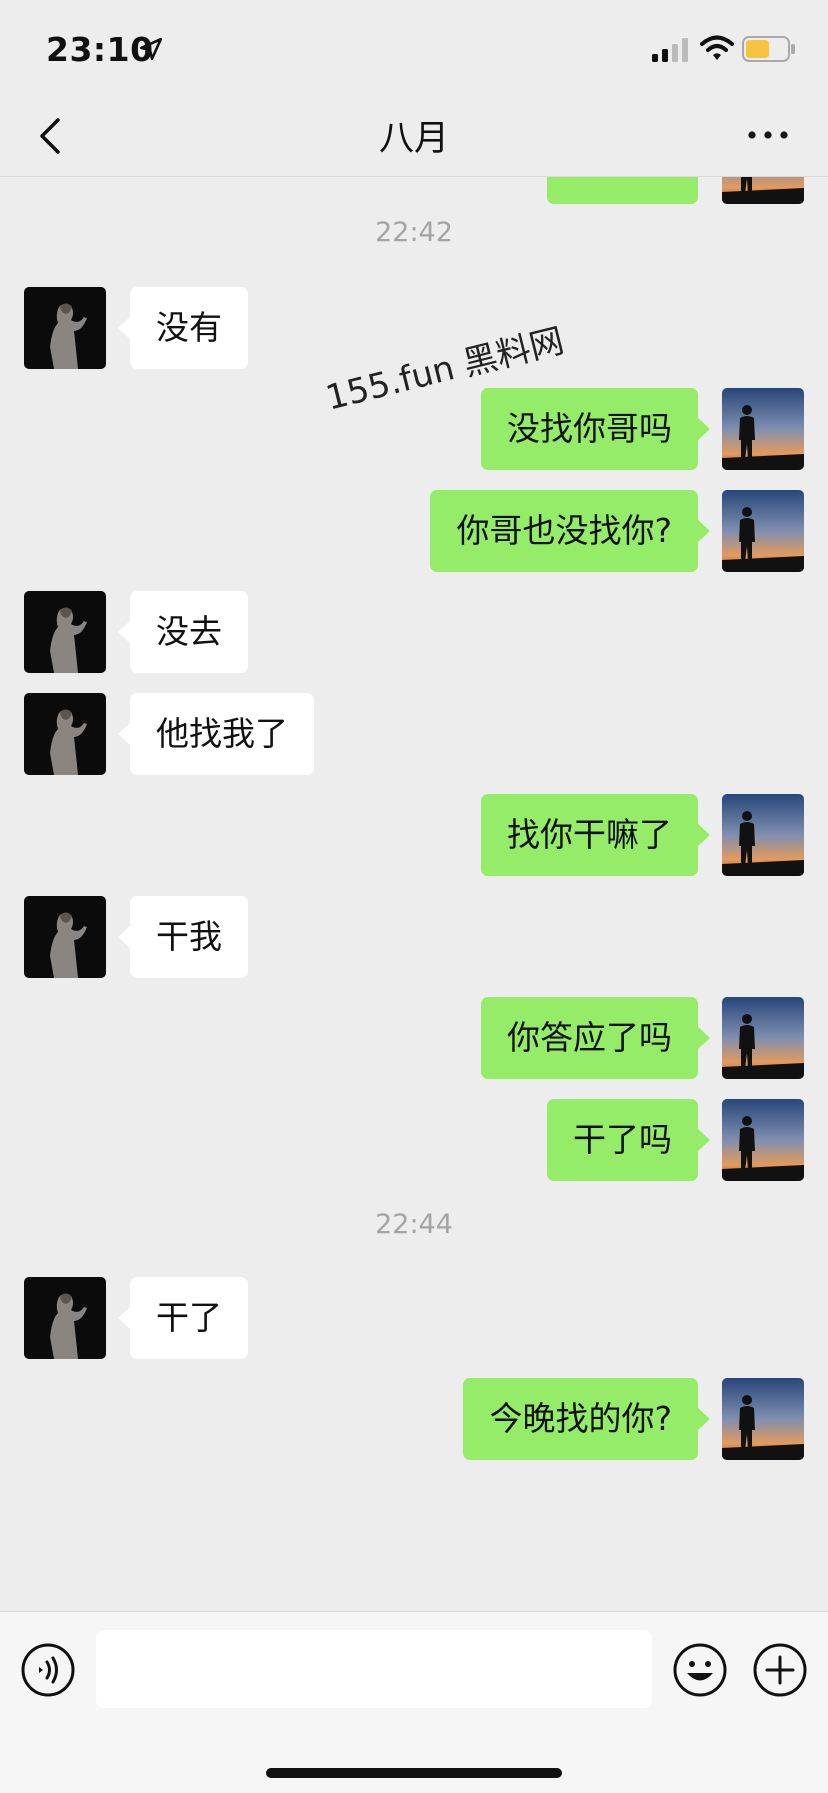 Image resolution: width=828 pixels, height=1793 pixels. I want to click on outgoing-message-bubble: 你哥也没找你?, so click(570, 531).